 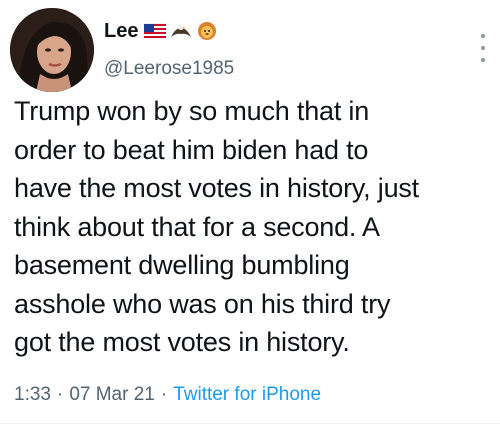 I want to click on tweet-meta: 1:33 · 07 Mar 21 · Twitter for iPhone, so click(x=167, y=395).